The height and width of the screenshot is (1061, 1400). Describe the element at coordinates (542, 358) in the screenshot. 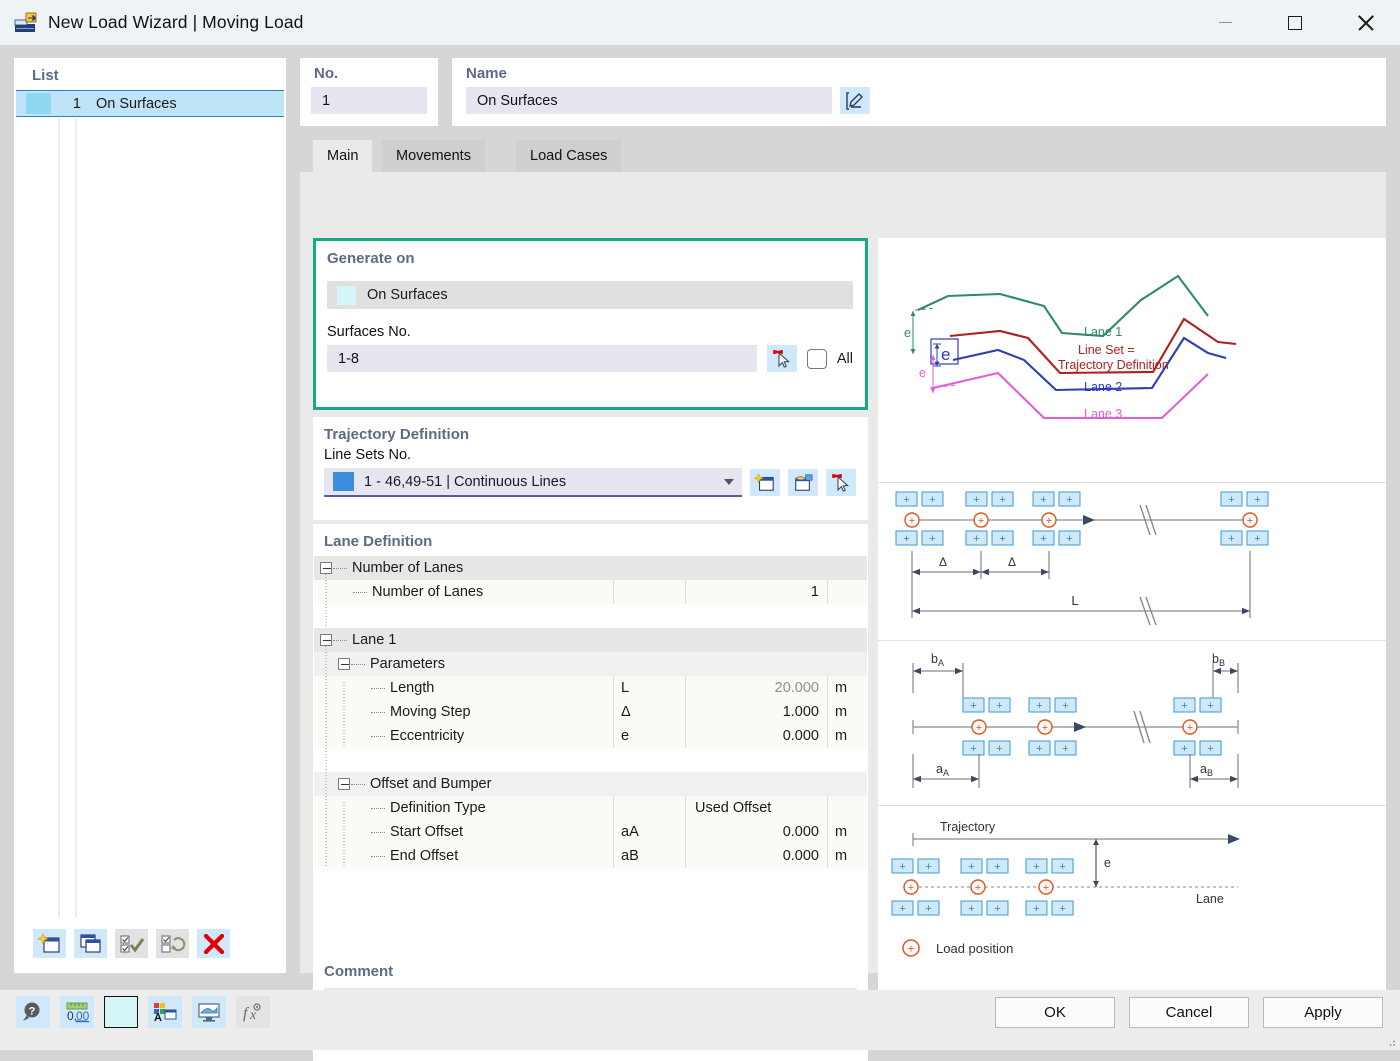

I see `surfaces-no-input: 1-8` at that location.